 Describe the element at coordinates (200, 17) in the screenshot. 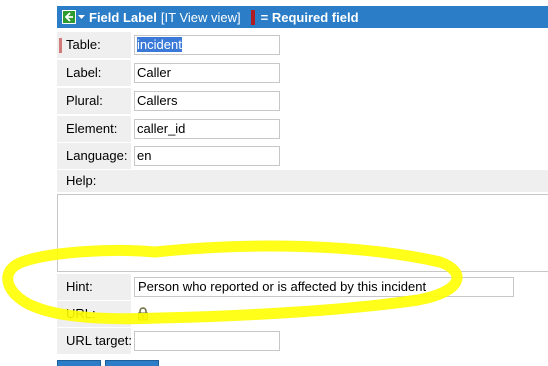

I see `form-view-name: [IT View view]` at that location.